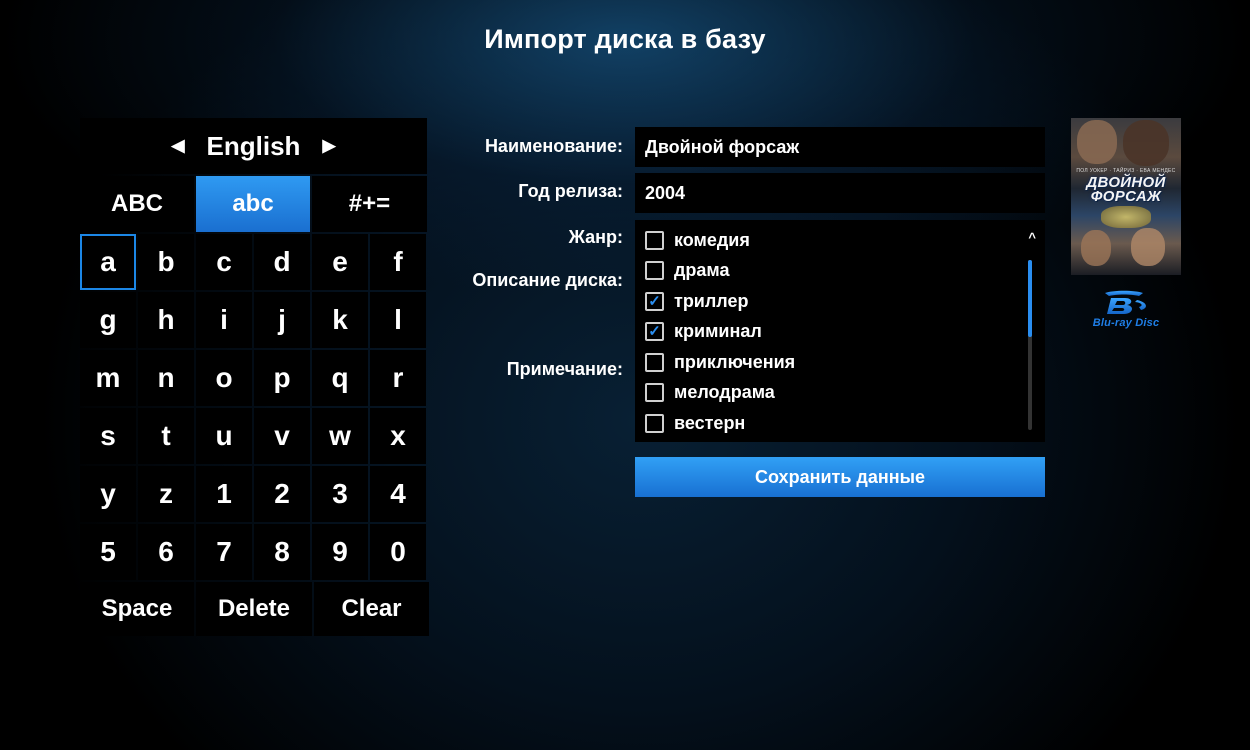 This screenshot has width=1250, height=750. I want to click on page-title: Импорт диска в базу, so click(625, 39).